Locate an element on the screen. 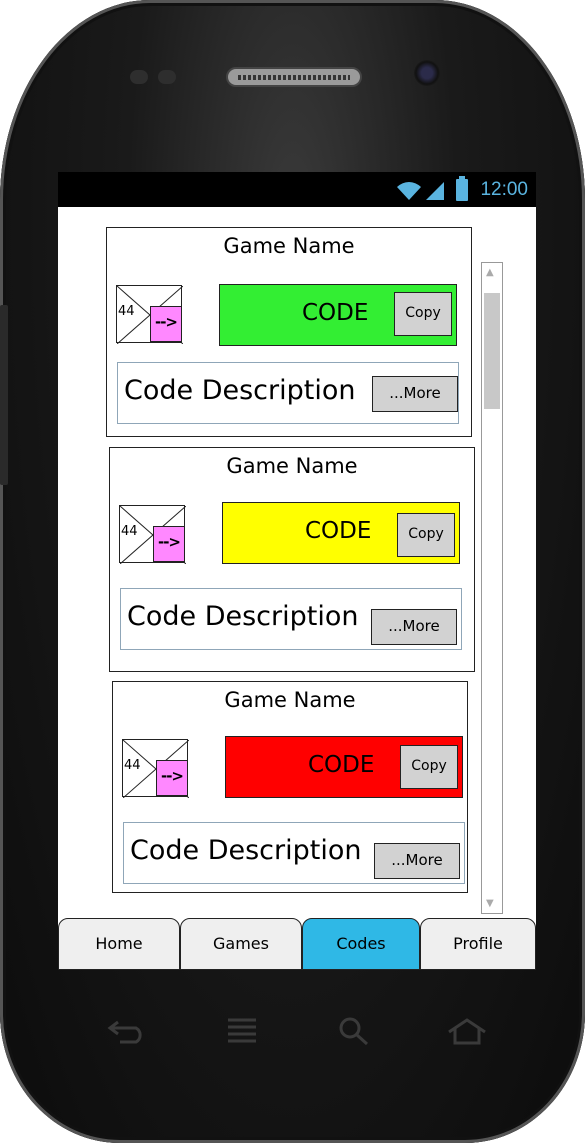 This screenshot has width=585, height=1143. tab-bar: Home Games Codes Profile is located at coordinates (297, 944).